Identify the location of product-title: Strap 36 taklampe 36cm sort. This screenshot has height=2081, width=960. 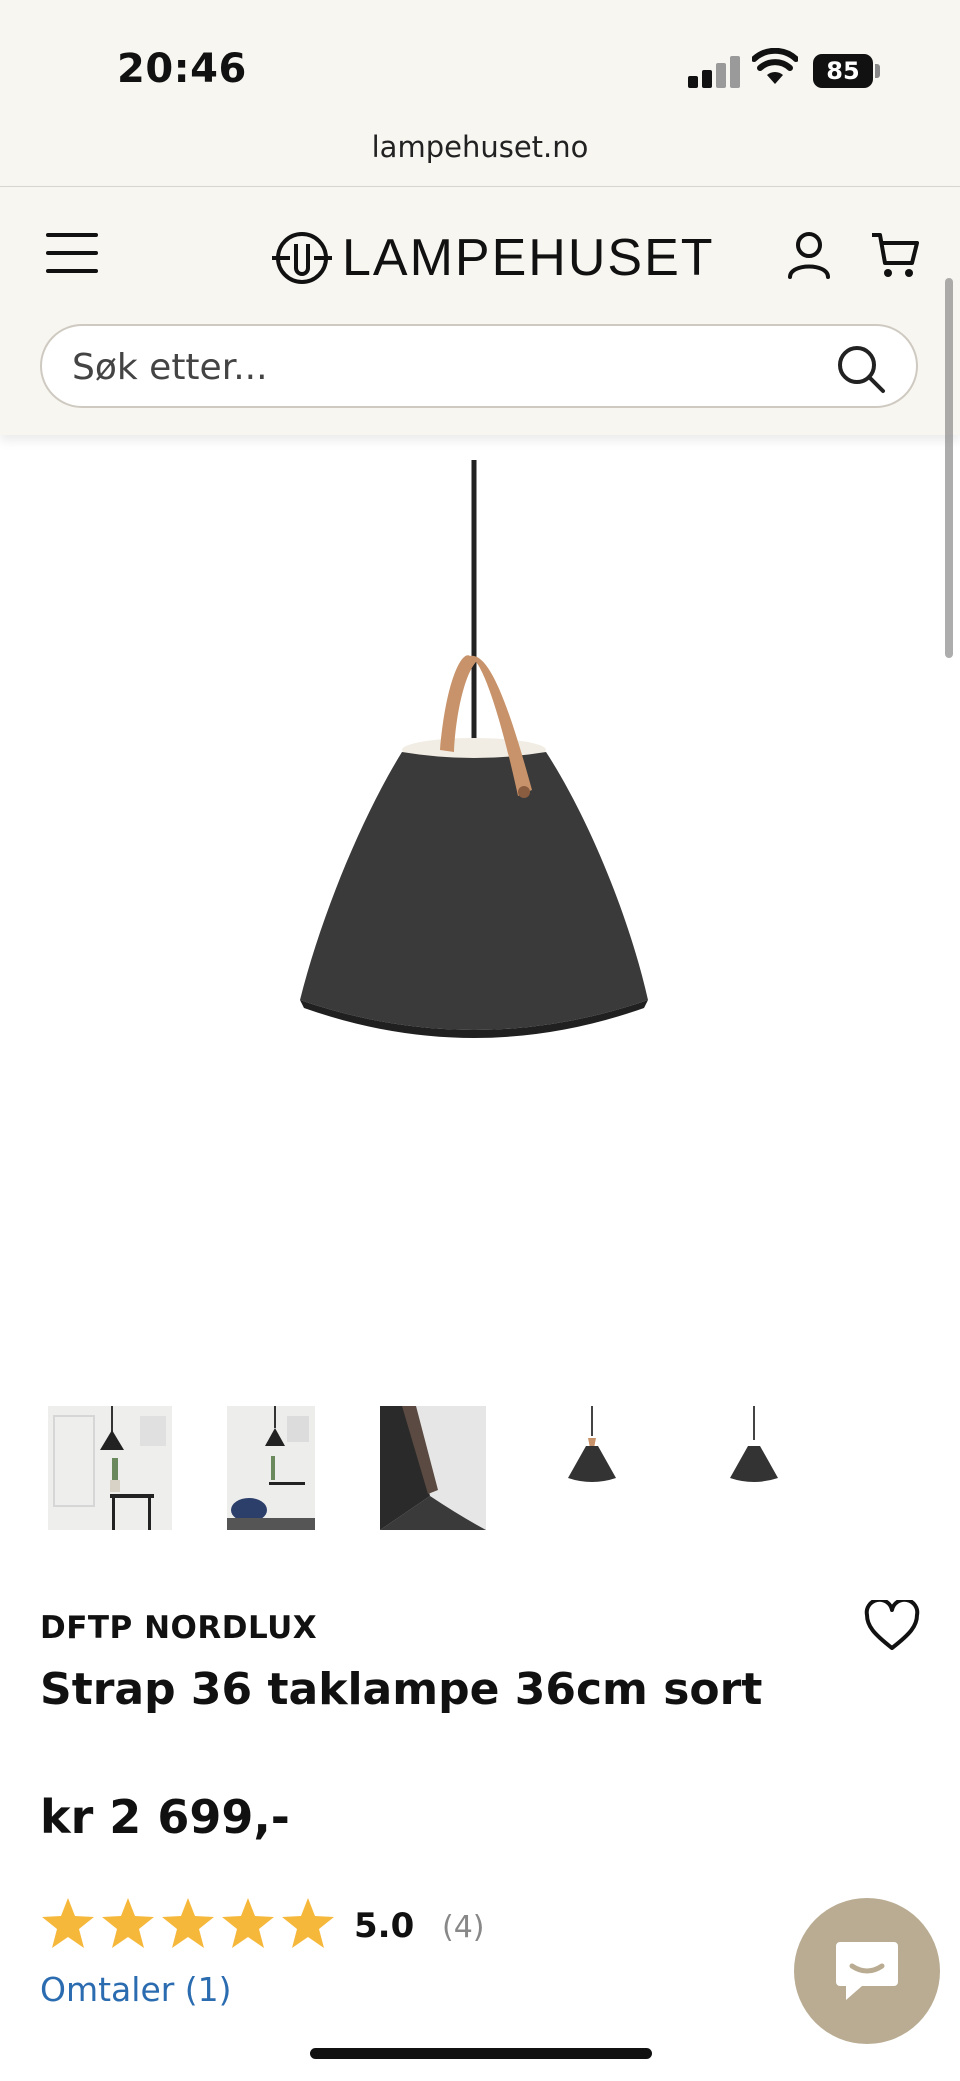
(401, 1689).